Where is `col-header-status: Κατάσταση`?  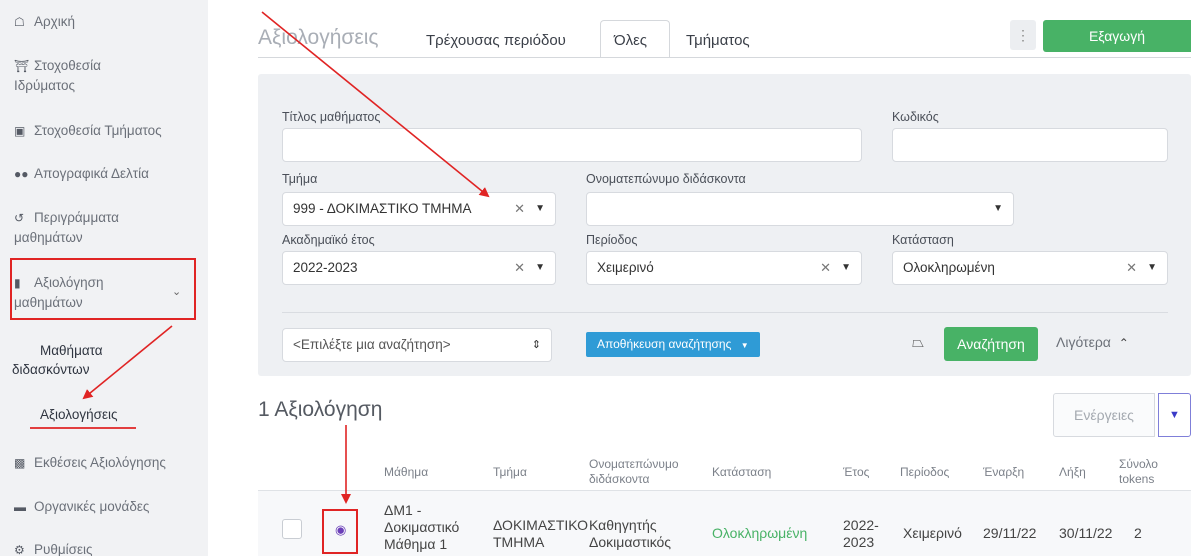
col-header-status: Κατάσταση is located at coordinates (741, 472).